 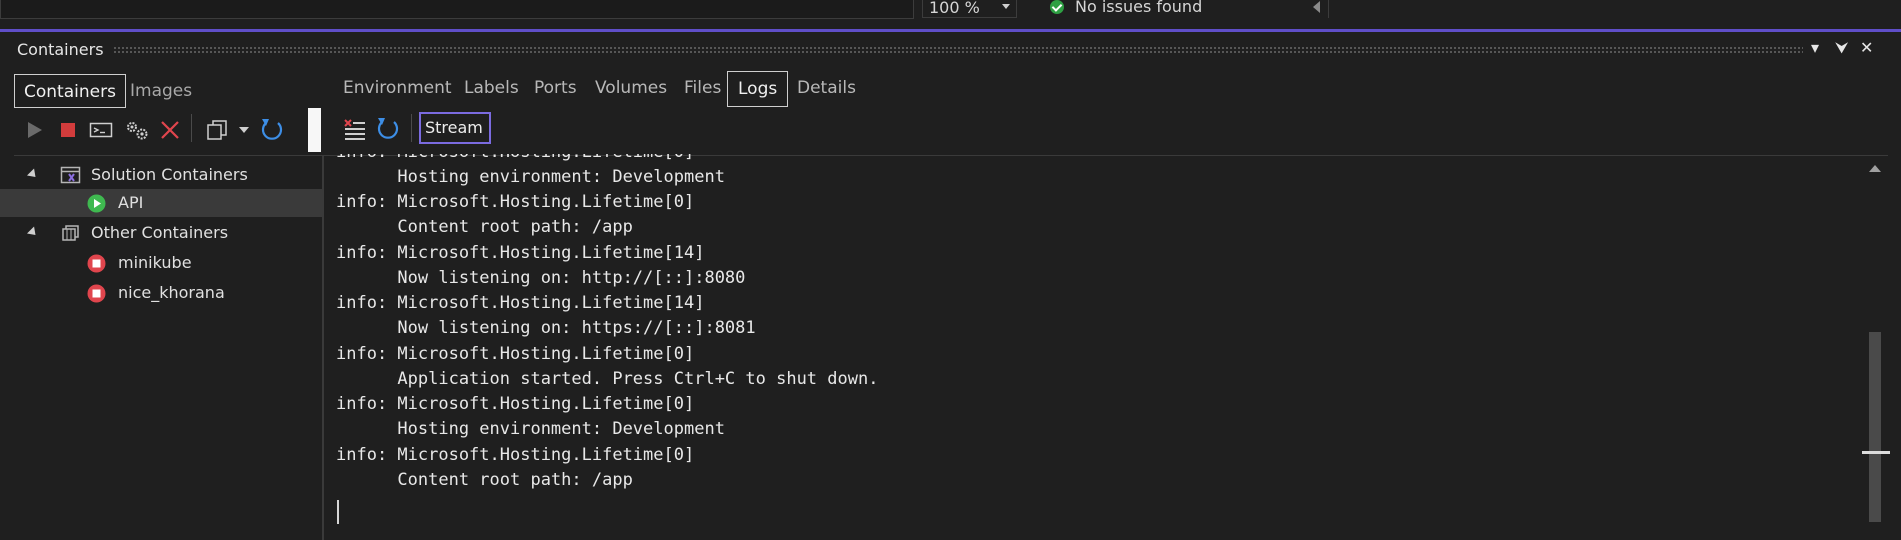 I want to click on solution-icon, so click(x=70, y=175).